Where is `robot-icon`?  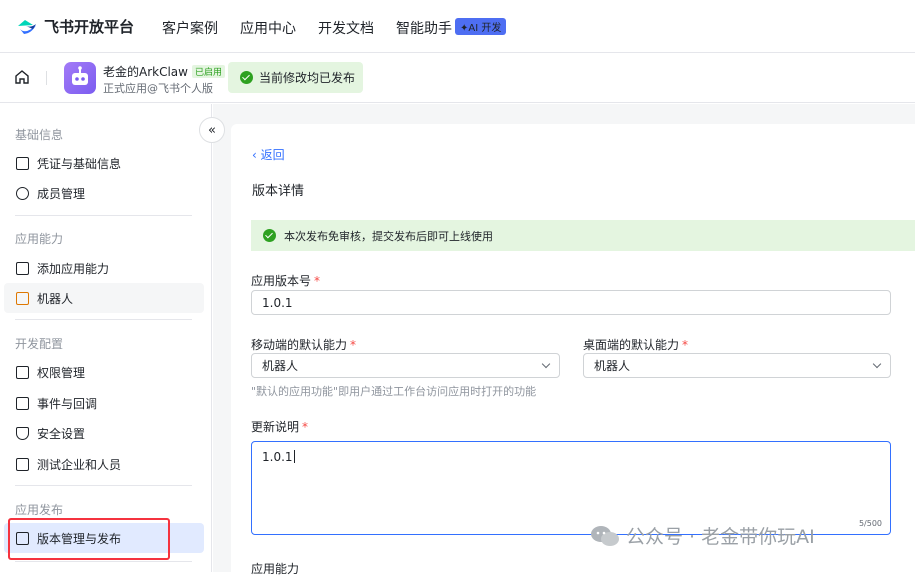
robot-icon is located at coordinates (80, 75).